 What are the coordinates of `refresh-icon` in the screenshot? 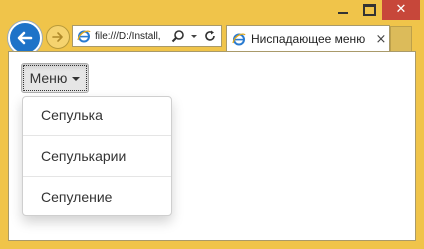 It's located at (210, 35).